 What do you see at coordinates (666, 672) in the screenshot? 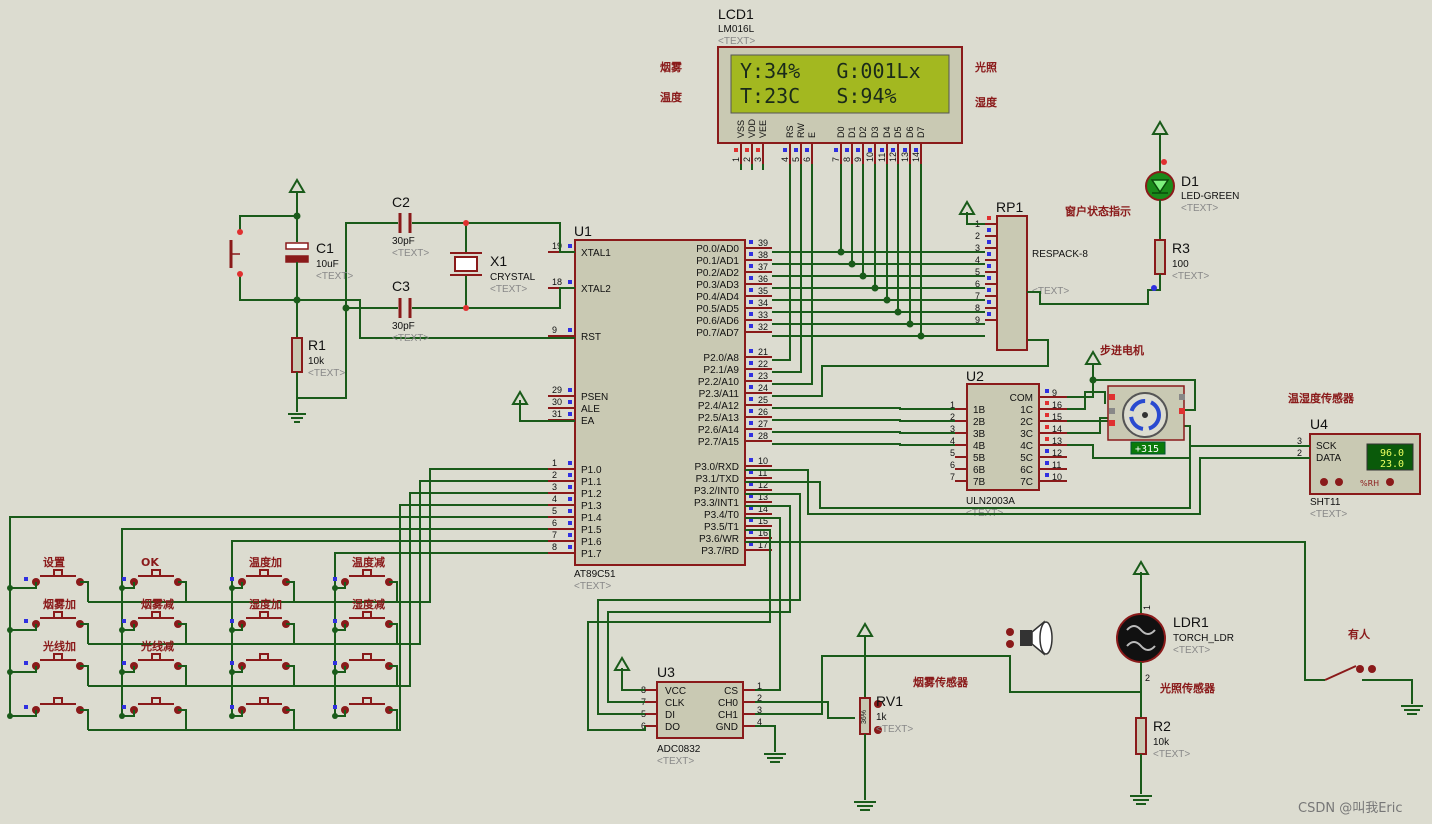
I see `u3-ref: U3` at bounding box center [666, 672].